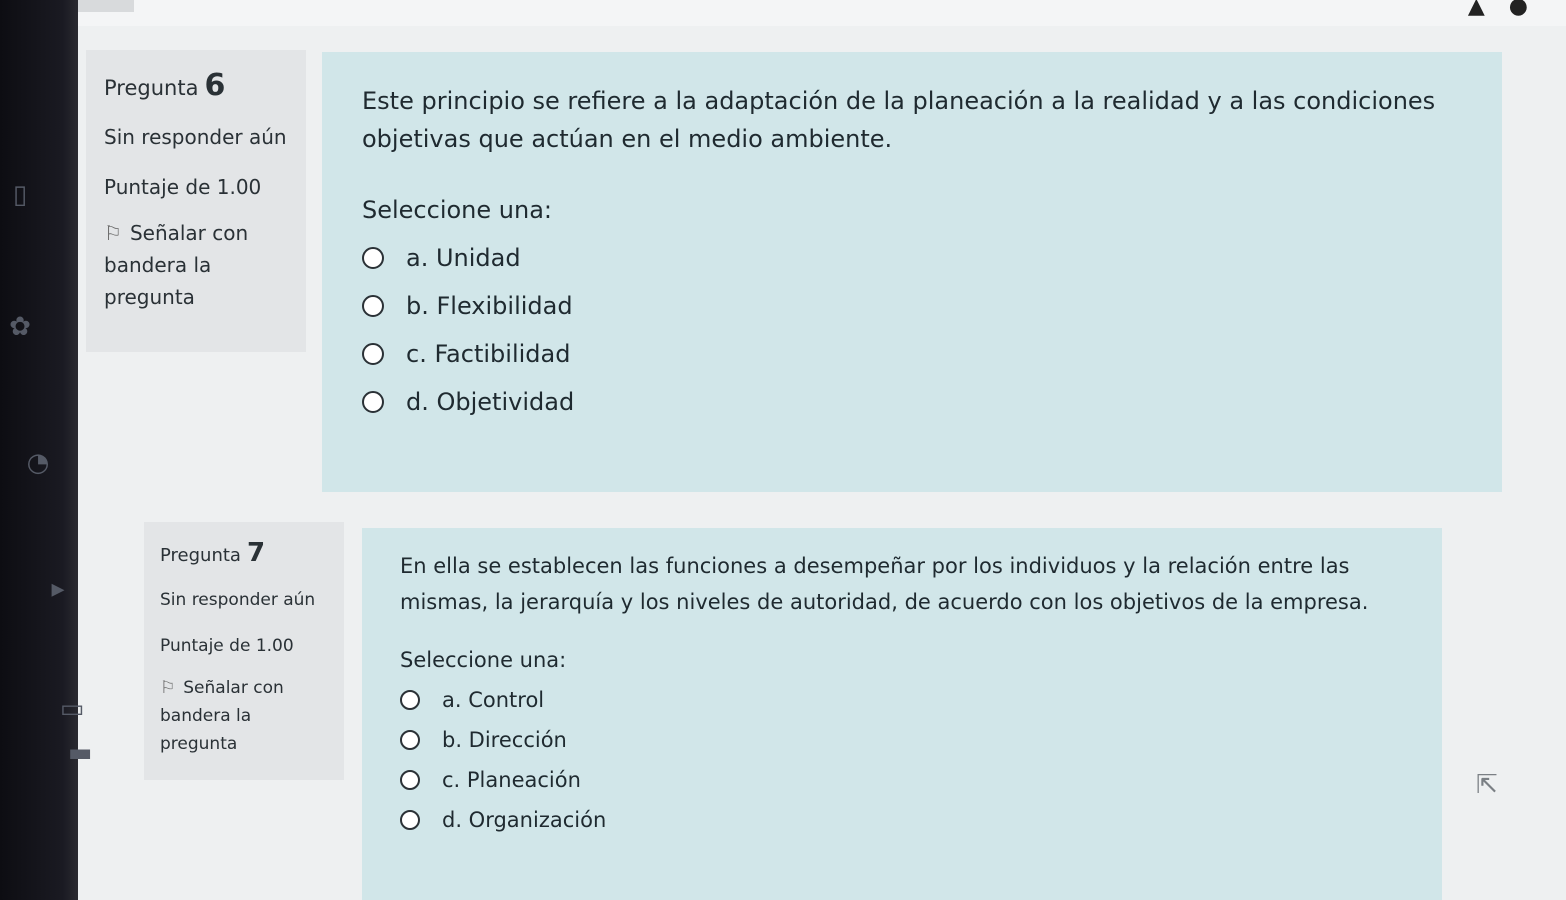 The width and height of the screenshot is (1566, 900). I want to click on photo-icon: ▭, so click(72, 709).